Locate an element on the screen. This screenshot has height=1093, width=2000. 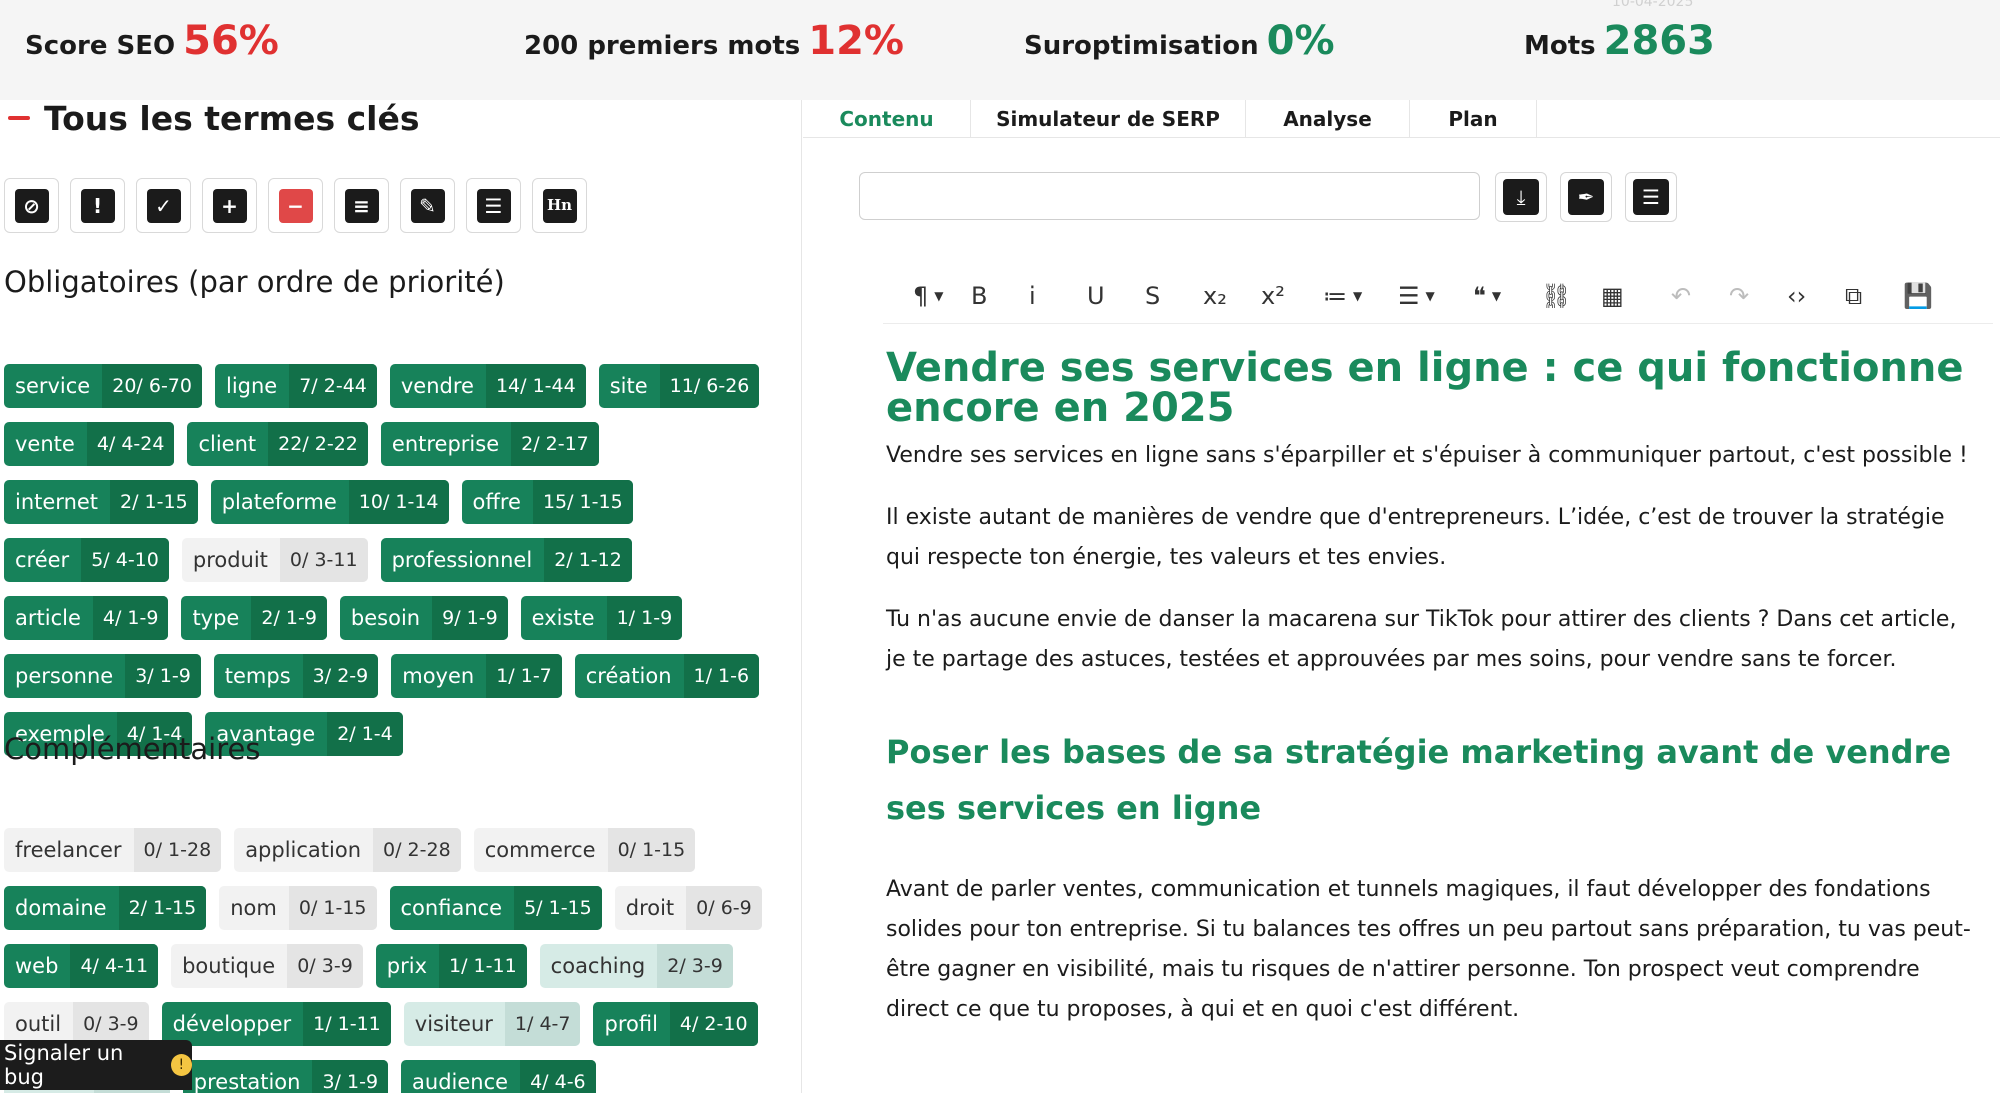
keyword-chip: offre 15/ 1-15 is located at coordinates (547, 502).